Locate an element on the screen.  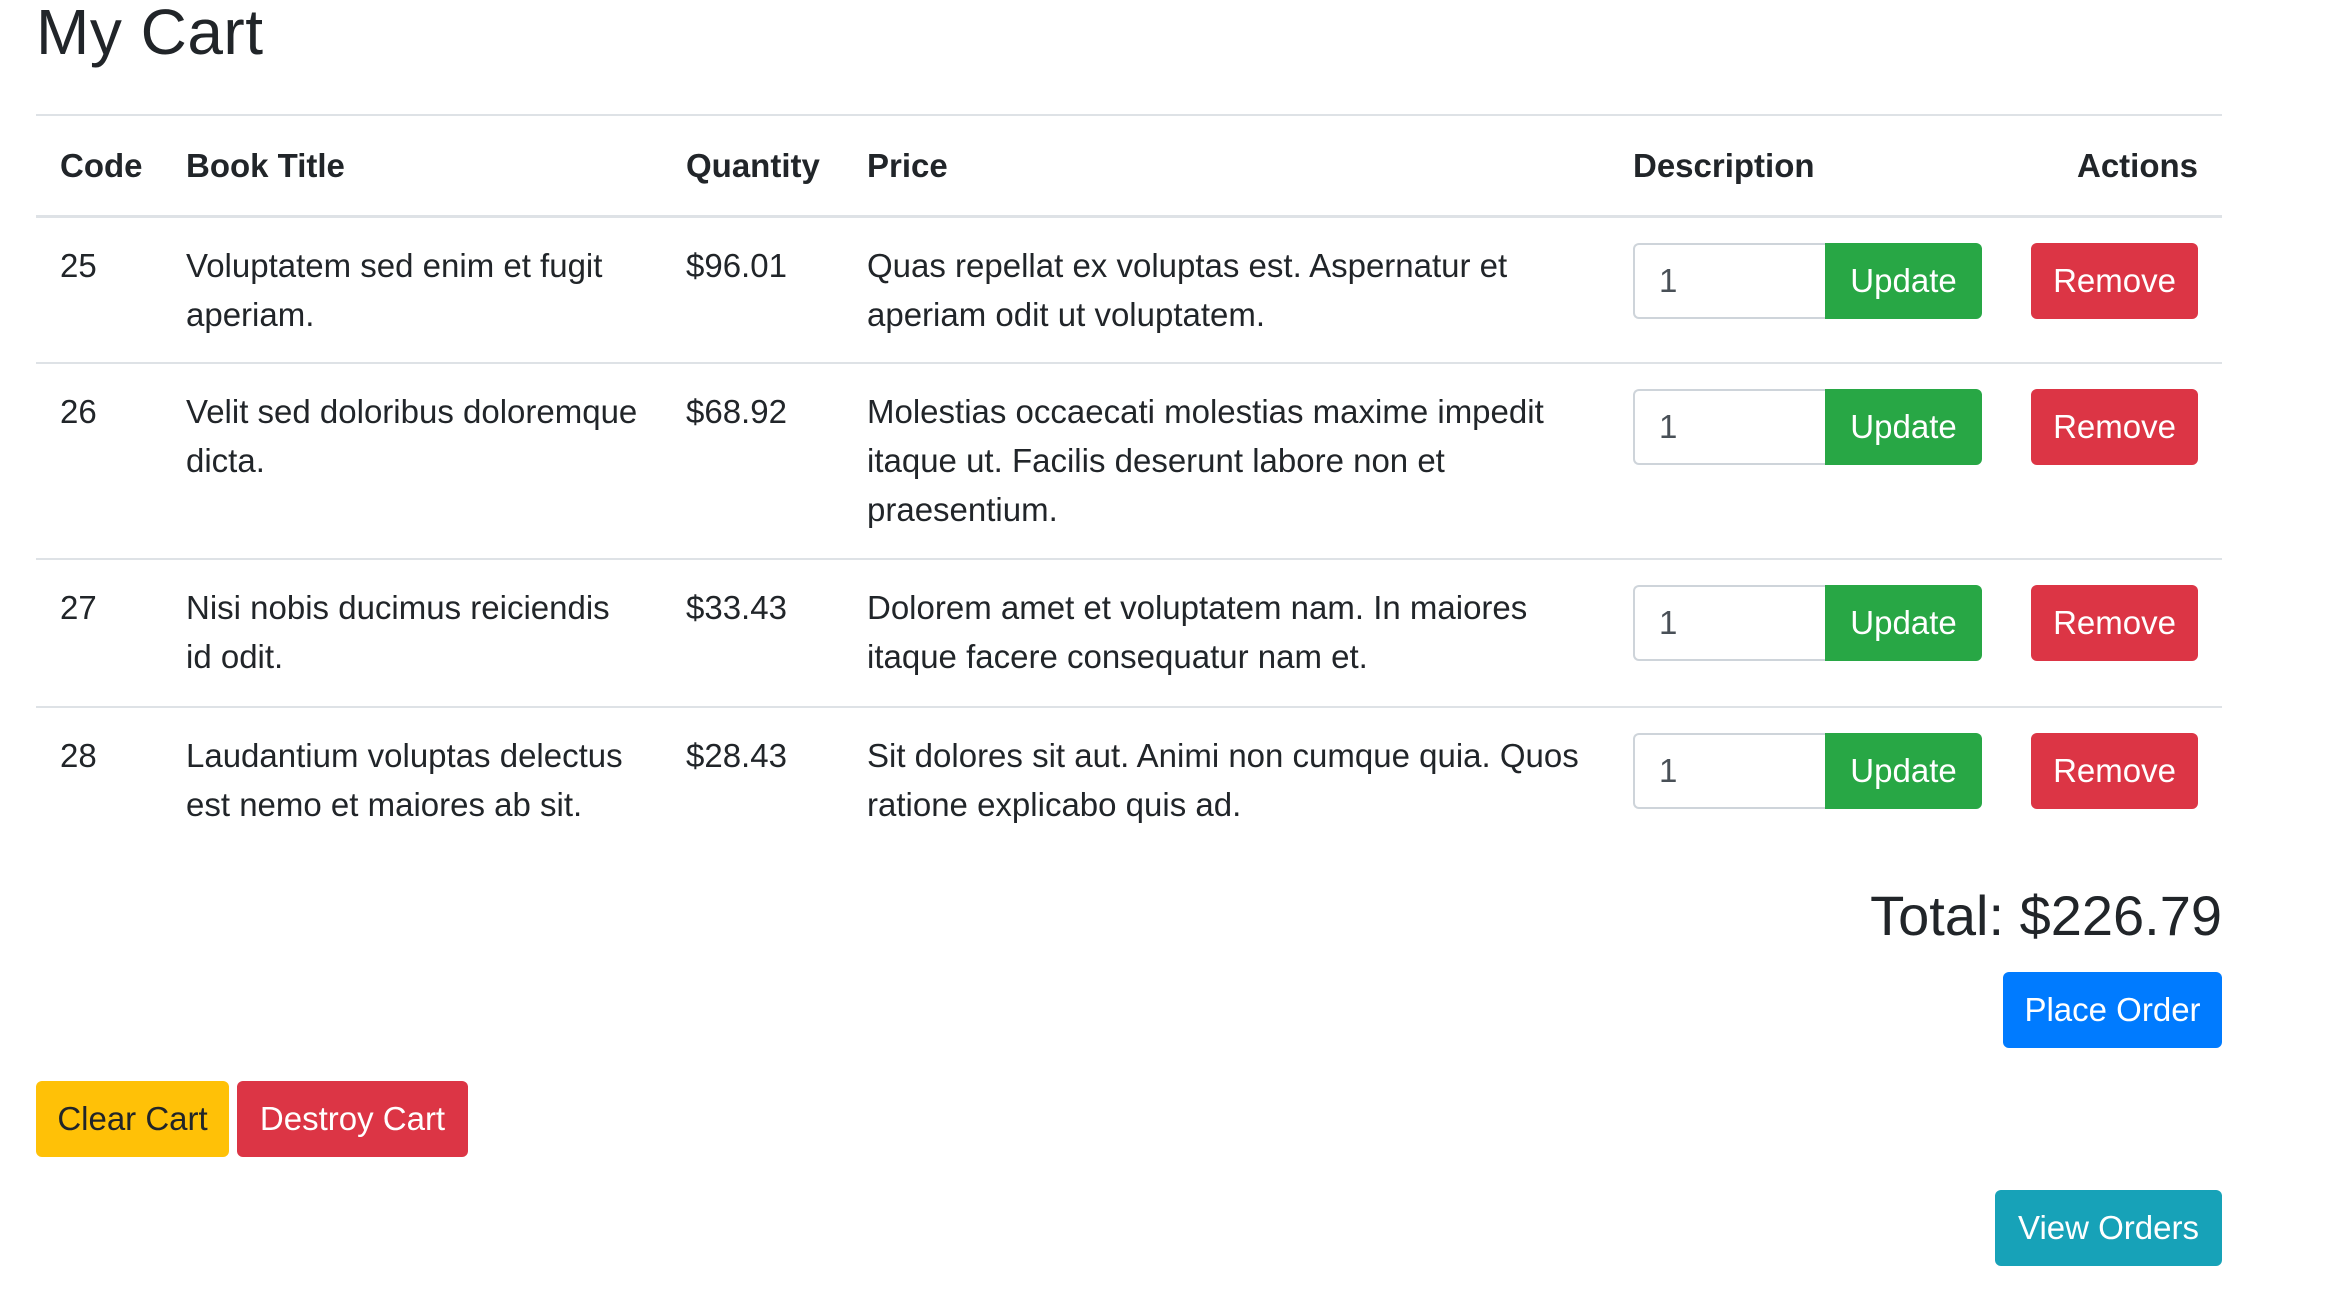
column-header-description-actions: Description Actions is located at coordinates (1915, 165).